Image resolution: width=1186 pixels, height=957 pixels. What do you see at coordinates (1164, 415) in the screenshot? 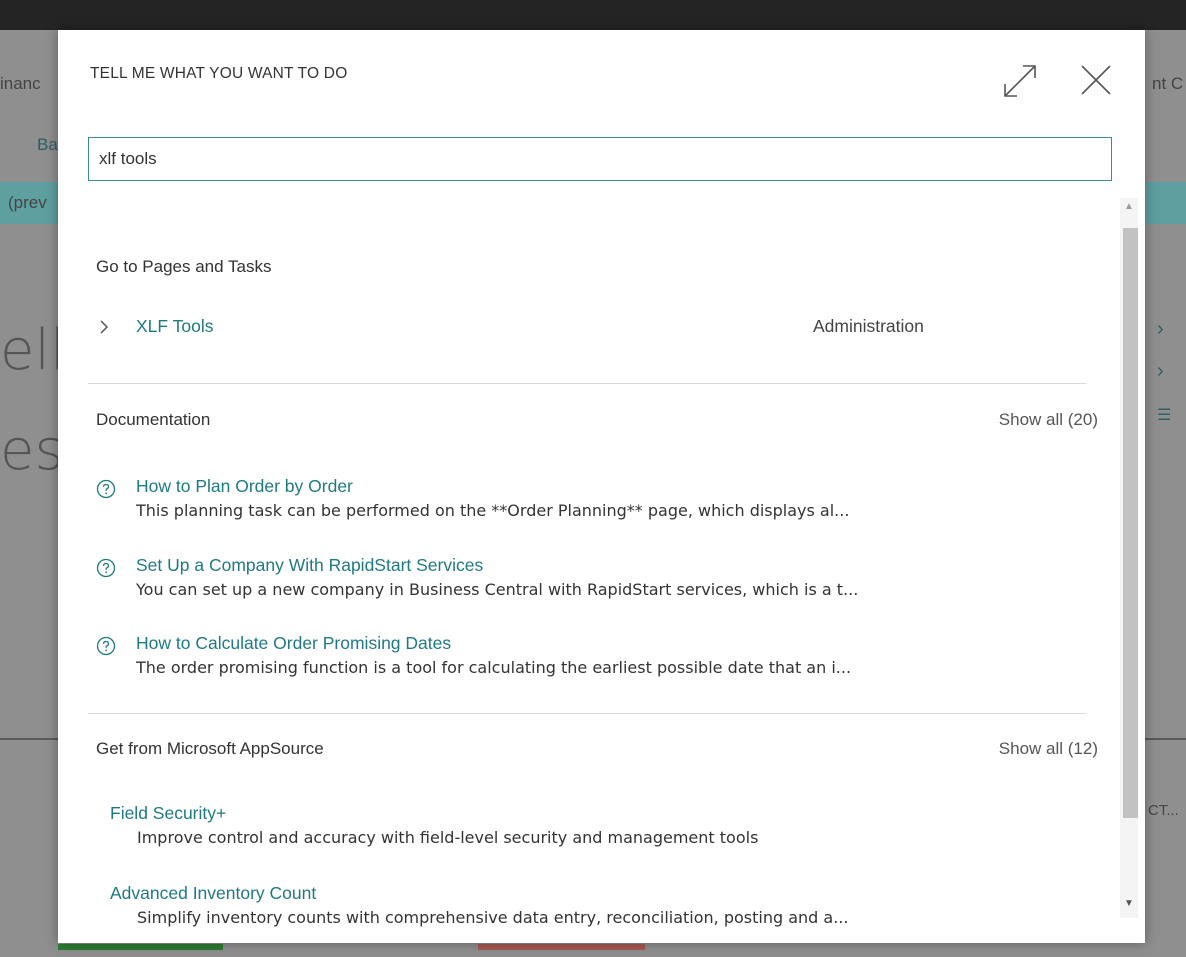
I see `bg-list-icon: ☰` at bounding box center [1164, 415].